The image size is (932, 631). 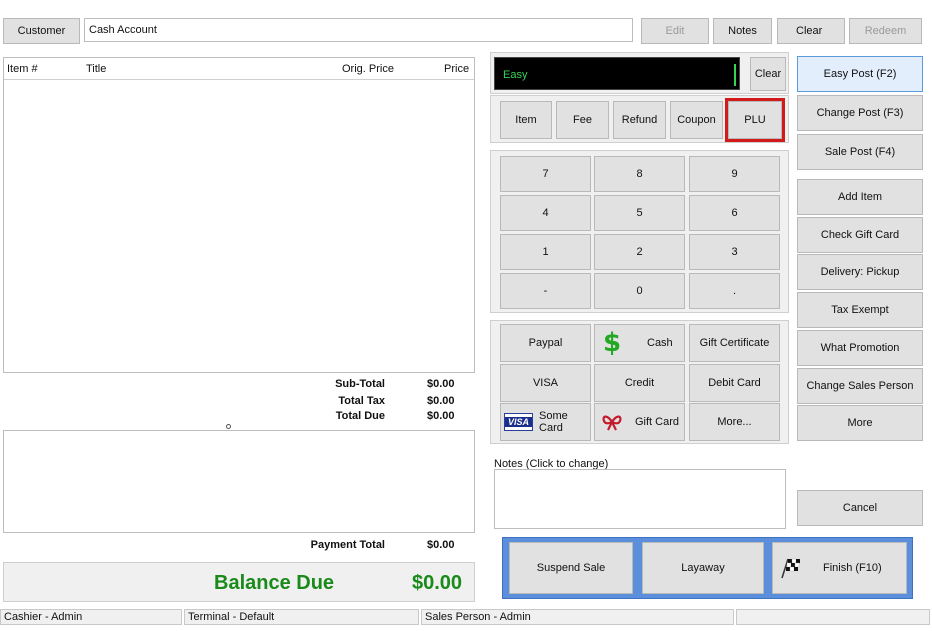 What do you see at coordinates (41, 31) in the screenshot?
I see `customer-button: Customer` at bounding box center [41, 31].